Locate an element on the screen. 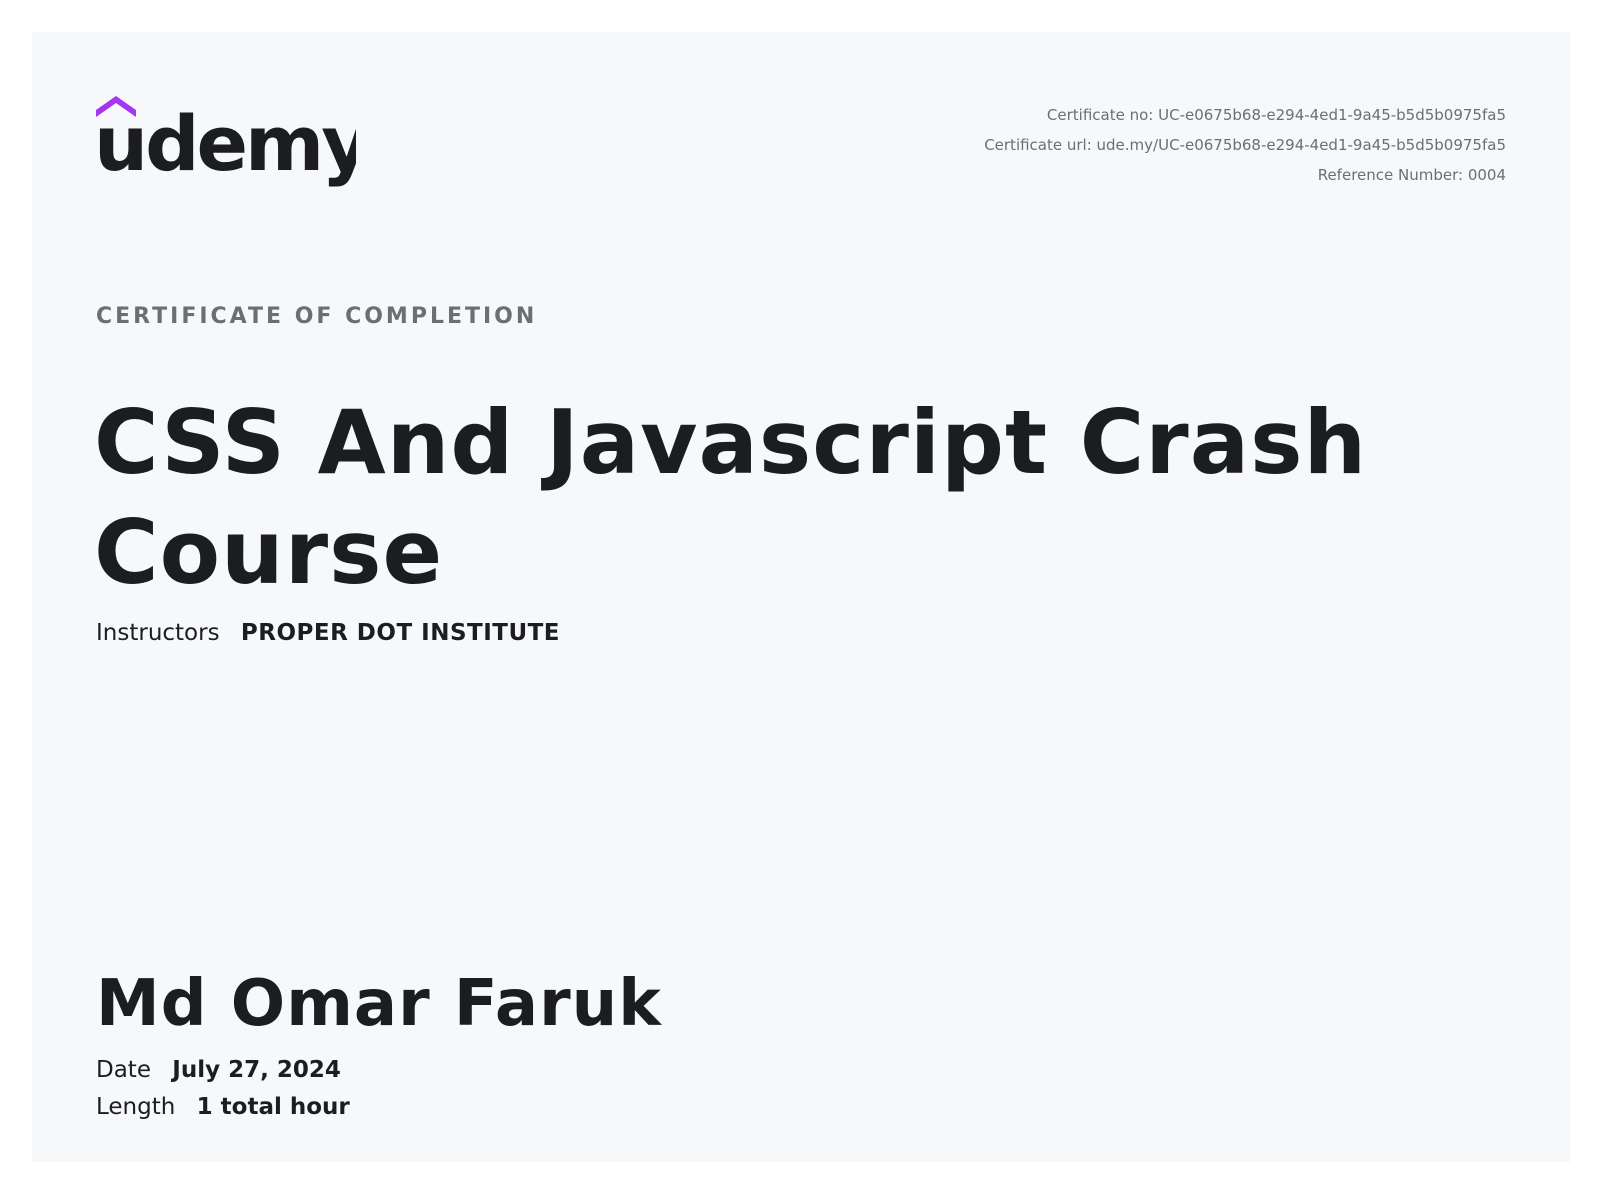  date-value: July 27, 2024 is located at coordinates (256, 1070).